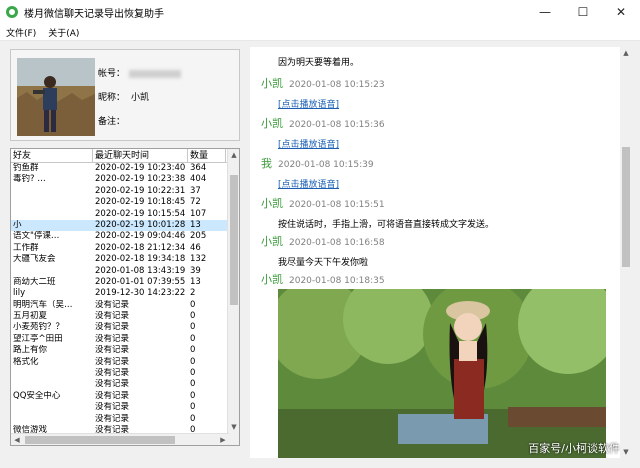  I want to click on friend-name-cell: 商幼大二班, so click(34, 281).